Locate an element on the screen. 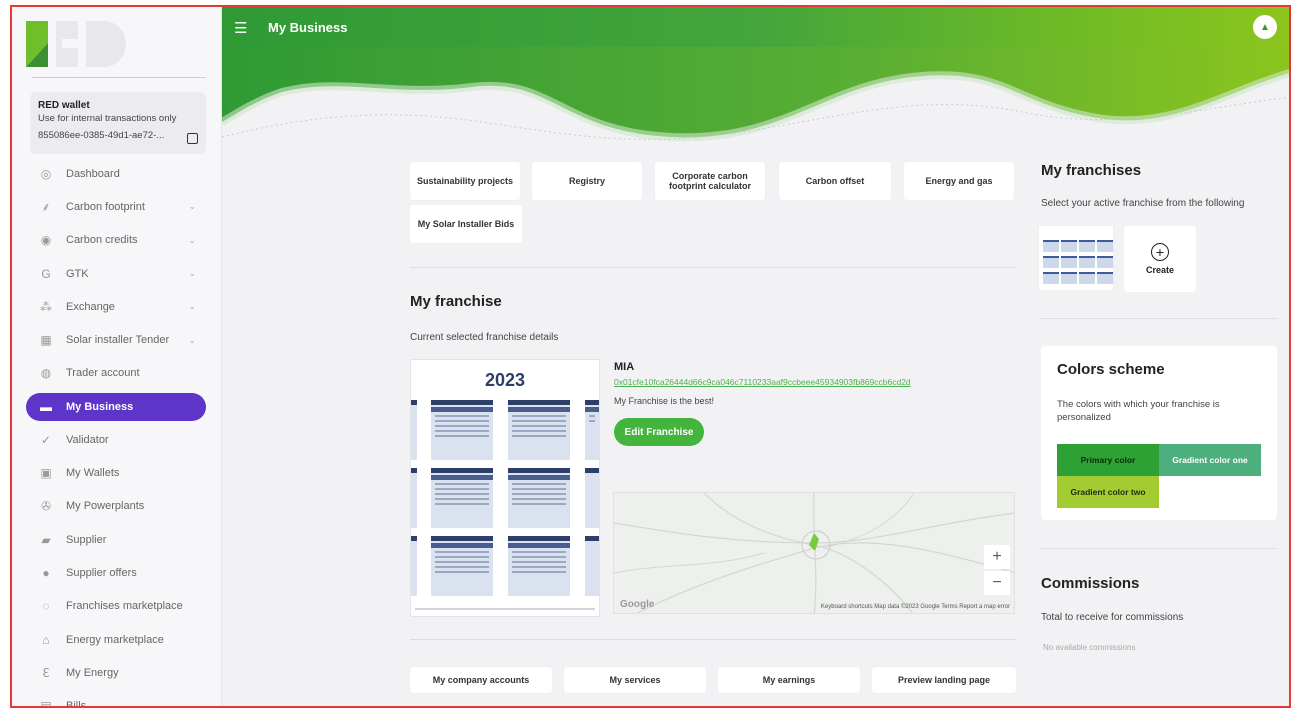 The image size is (1294, 713). gradient-color-two-swatch: Gradient color two is located at coordinates (1108, 492).